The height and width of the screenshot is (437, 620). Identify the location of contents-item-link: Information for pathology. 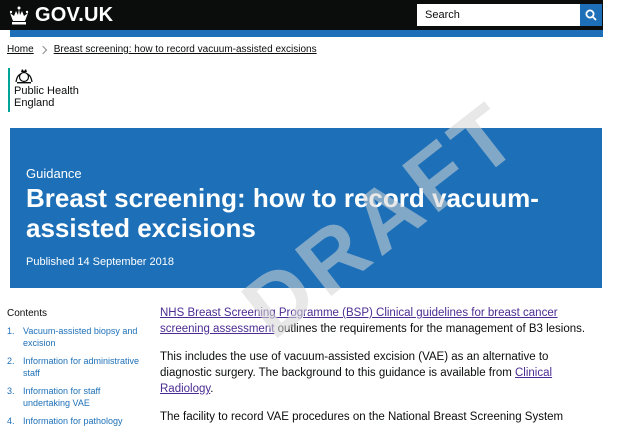
(73, 421).